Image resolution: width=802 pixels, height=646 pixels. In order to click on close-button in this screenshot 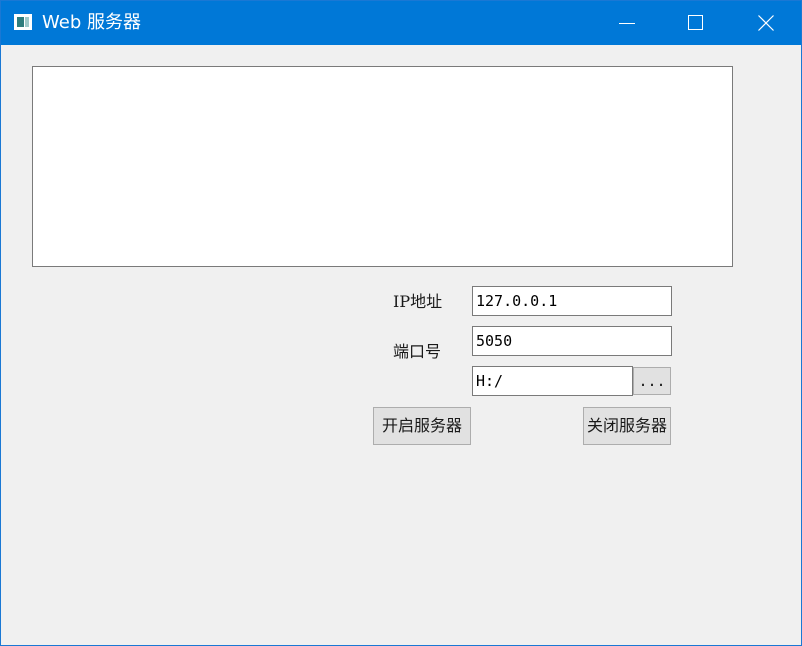, I will do `click(766, 23)`.